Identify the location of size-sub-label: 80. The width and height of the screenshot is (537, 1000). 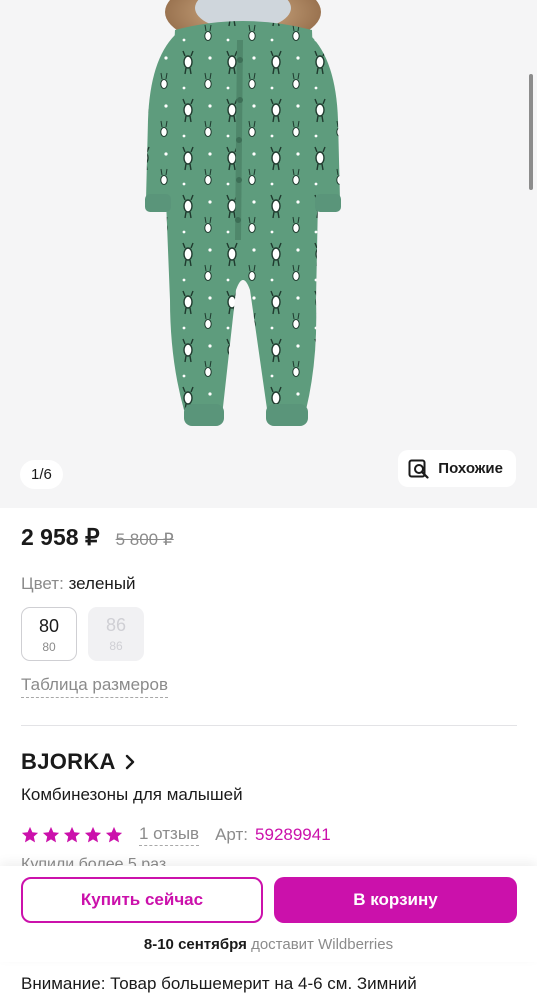
(49, 647).